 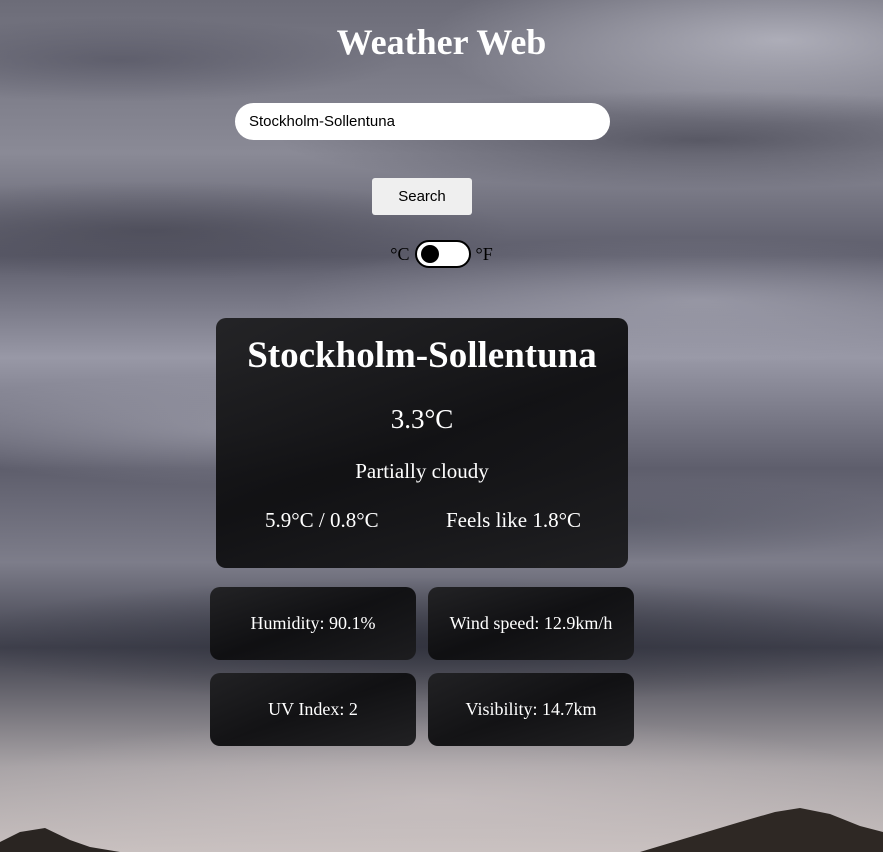 What do you see at coordinates (322, 520) in the screenshot?
I see `min-max-temperature: 5.9°C / 0.8°C` at bounding box center [322, 520].